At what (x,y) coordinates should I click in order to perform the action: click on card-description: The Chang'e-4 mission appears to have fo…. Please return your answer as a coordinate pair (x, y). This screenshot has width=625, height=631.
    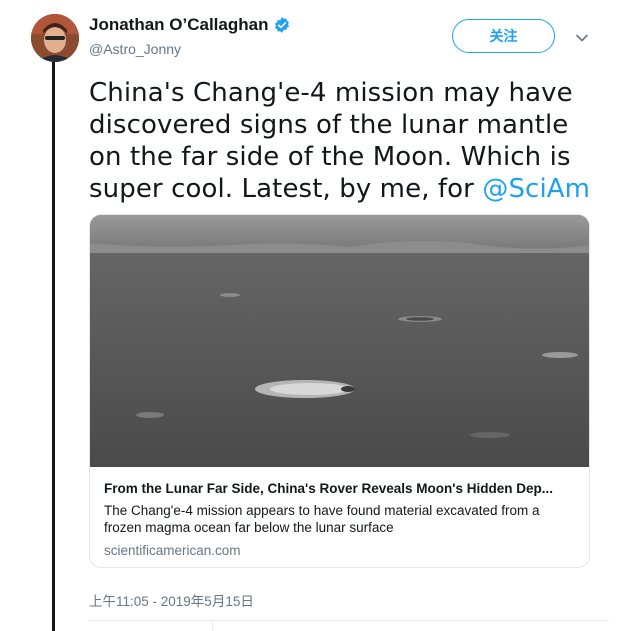
    Looking at the image, I should click on (322, 519).